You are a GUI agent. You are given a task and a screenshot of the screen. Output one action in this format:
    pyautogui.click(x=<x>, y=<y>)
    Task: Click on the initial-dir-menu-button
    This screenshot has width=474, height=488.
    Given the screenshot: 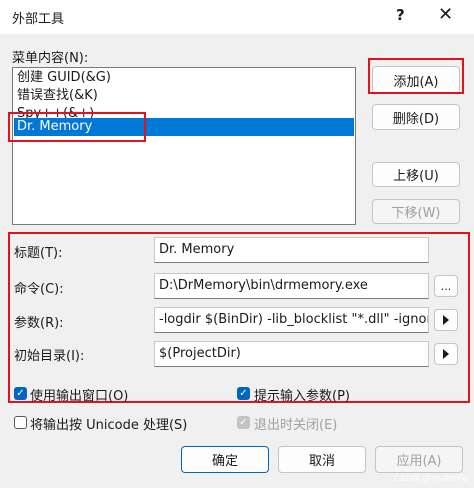 What is the action you would take?
    pyautogui.click(x=446, y=354)
    